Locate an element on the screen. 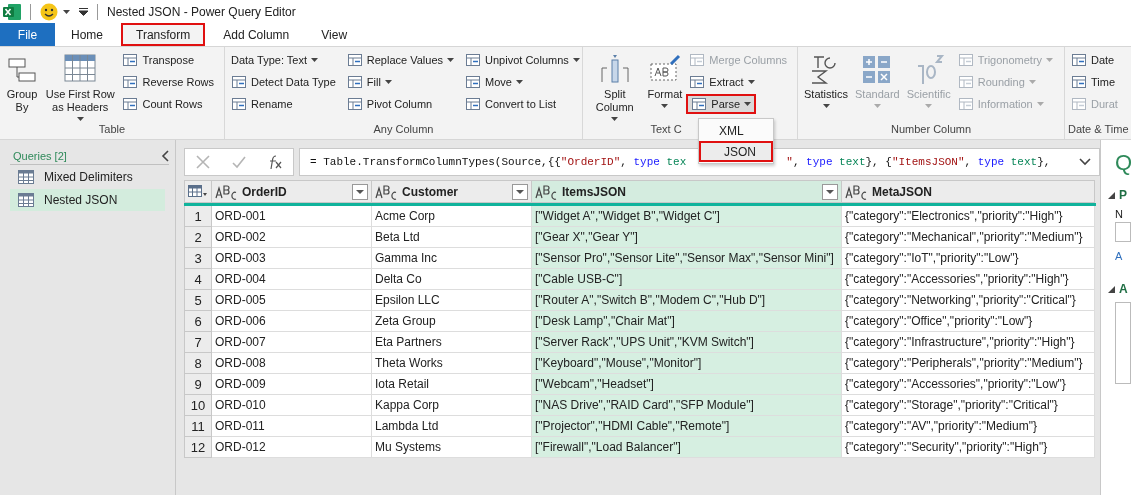 The image size is (1131, 495). row-number: 1 is located at coordinates (198, 216).